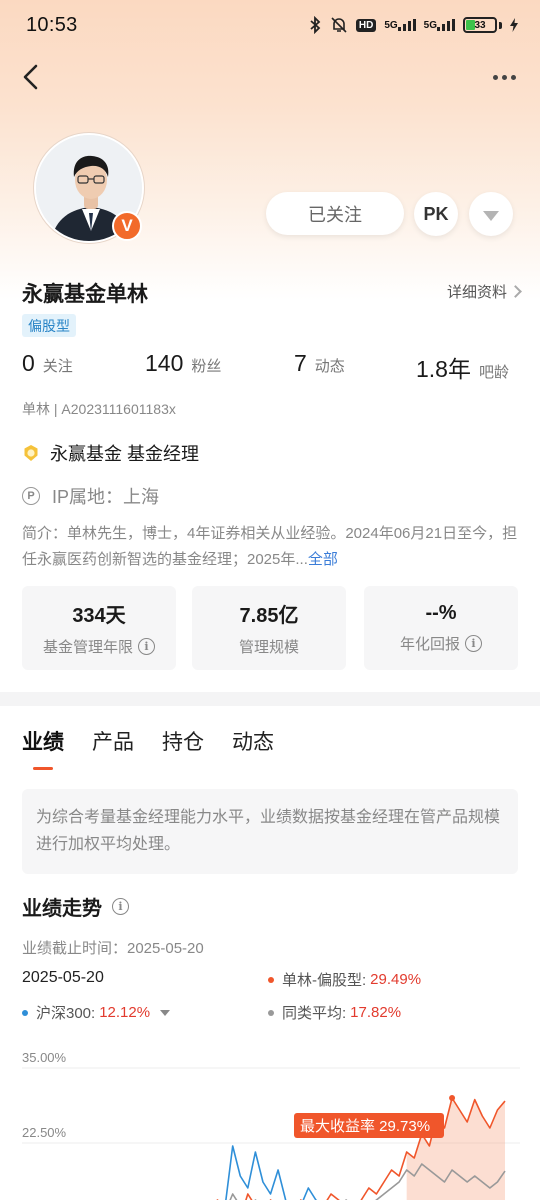  I want to click on stat-fans: 140 粉丝, so click(183, 363).